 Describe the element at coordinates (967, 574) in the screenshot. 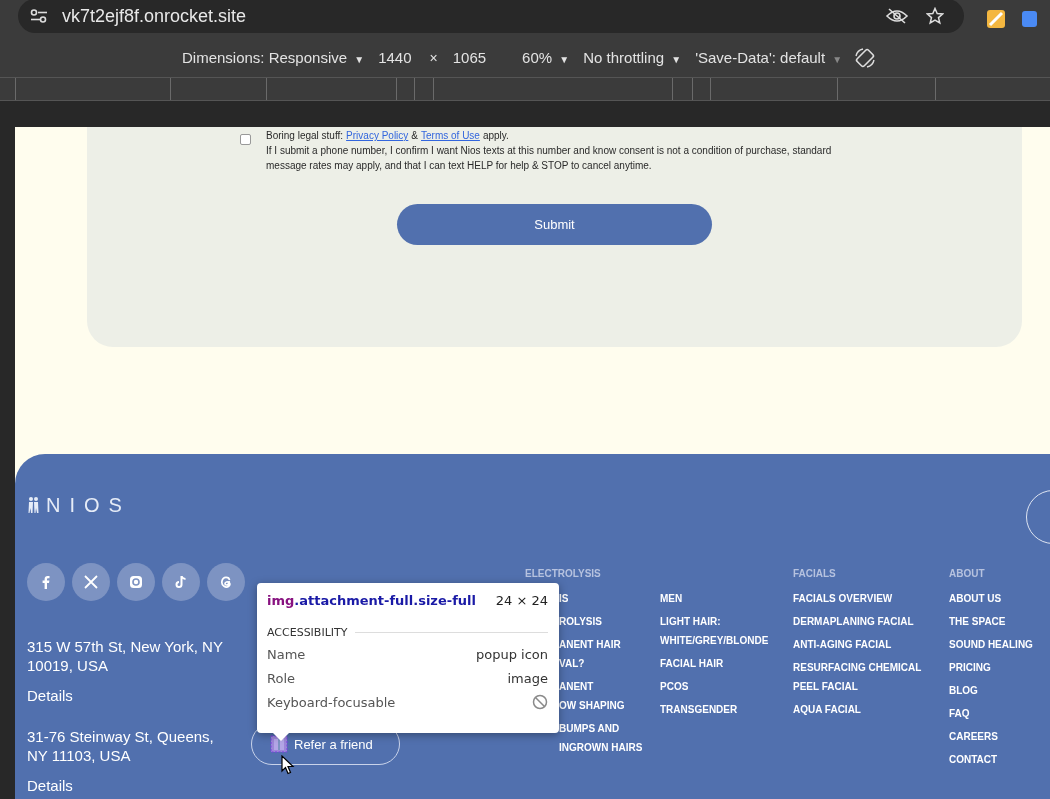

I see `menu-heading: ABOUT` at that location.